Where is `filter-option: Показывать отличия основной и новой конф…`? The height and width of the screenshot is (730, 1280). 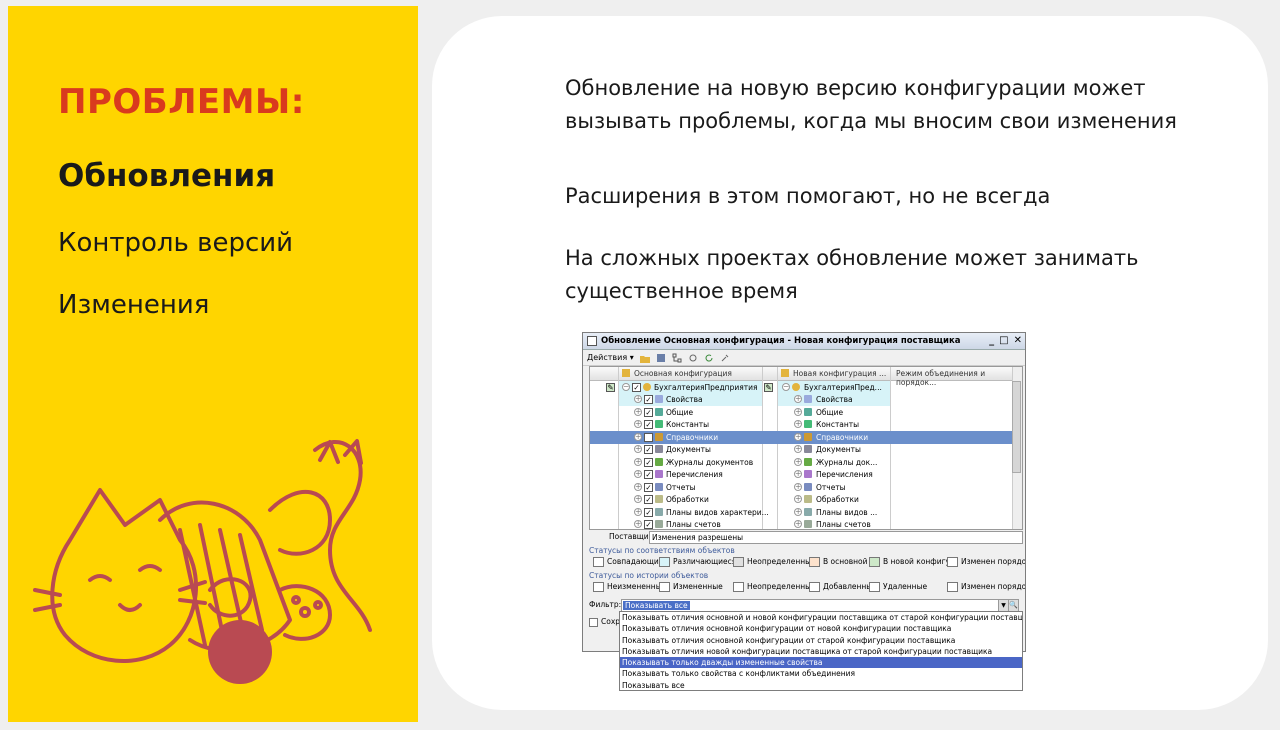 filter-option: Показывать отличия основной и новой конф… is located at coordinates (821, 617).